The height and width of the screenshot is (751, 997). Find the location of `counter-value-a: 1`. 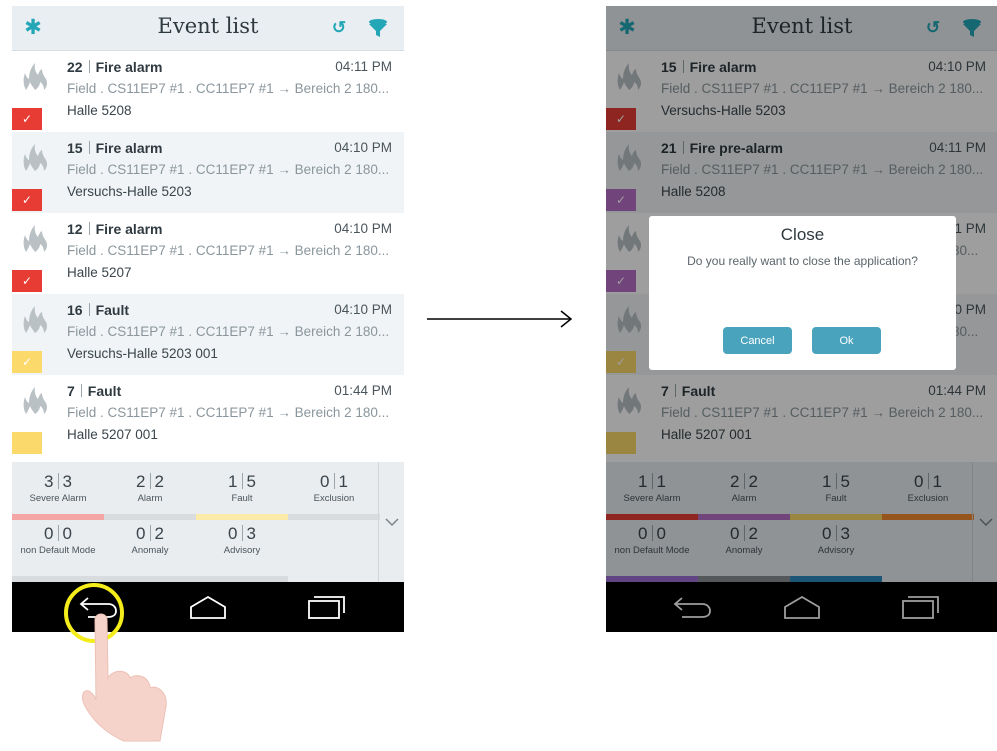

counter-value-a: 1 is located at coordinates (233, 481).